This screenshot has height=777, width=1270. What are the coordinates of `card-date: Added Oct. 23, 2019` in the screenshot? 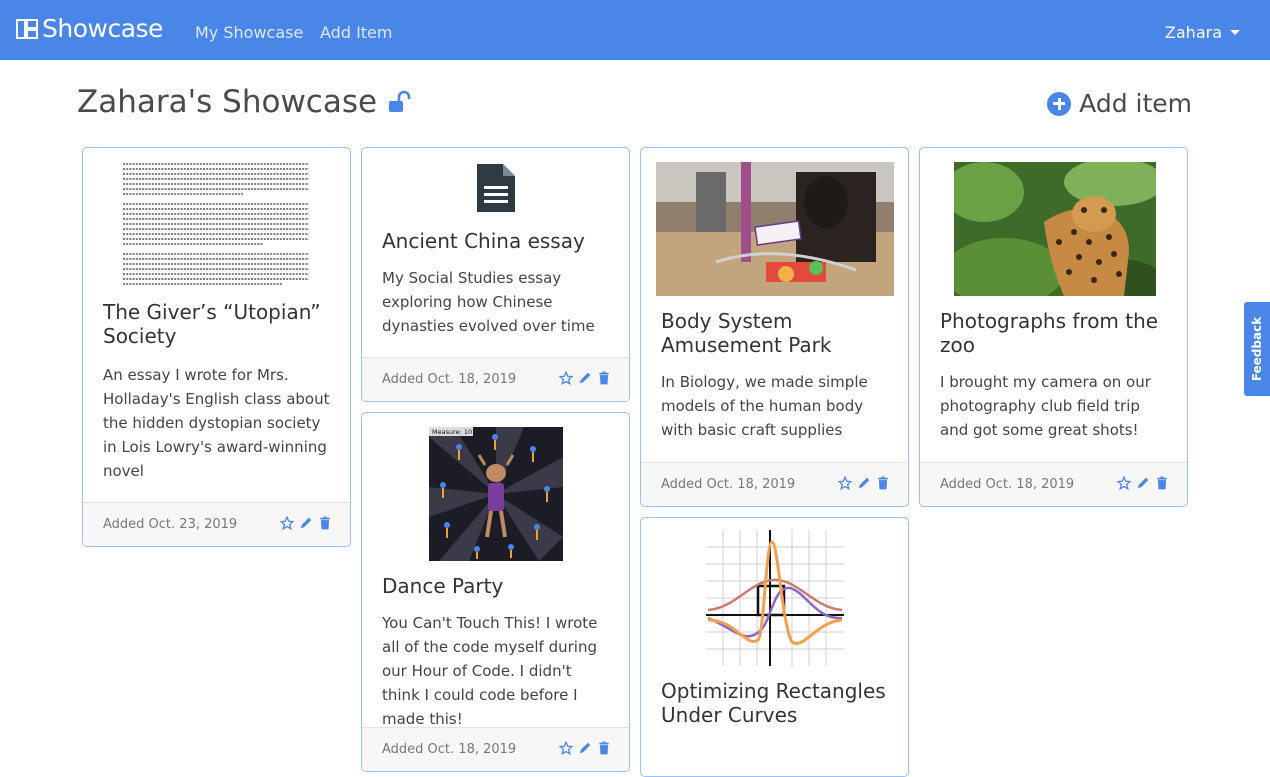 It's located at (170, 524).